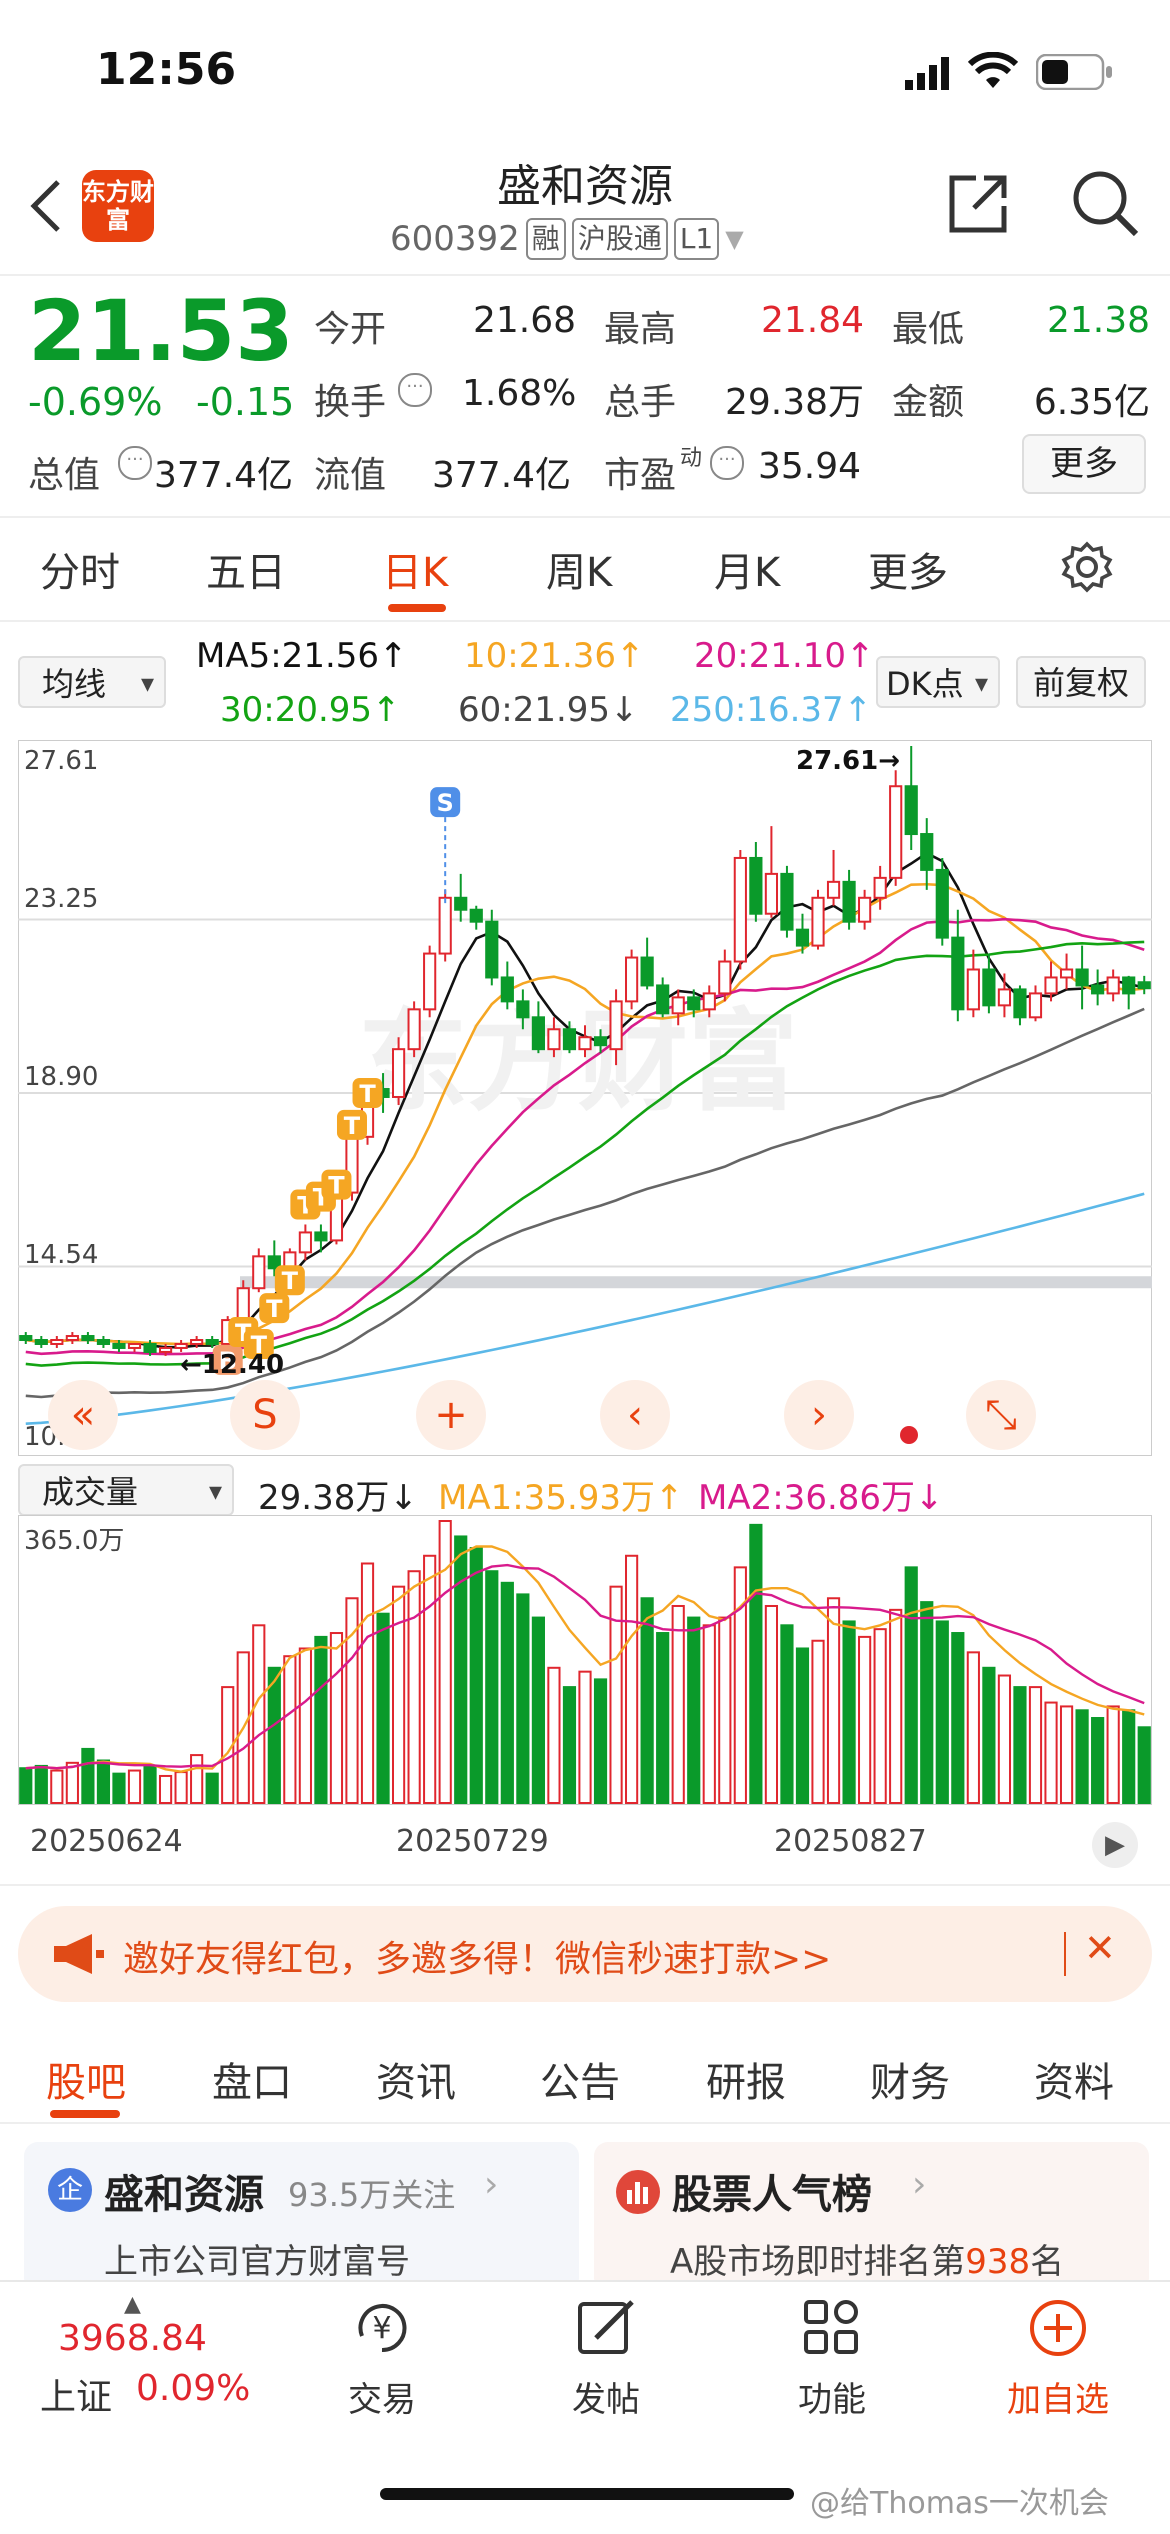 This screenshot has height=2534, width=1170. I want to click on quote-field-value: 21.84, so click(812, 320).